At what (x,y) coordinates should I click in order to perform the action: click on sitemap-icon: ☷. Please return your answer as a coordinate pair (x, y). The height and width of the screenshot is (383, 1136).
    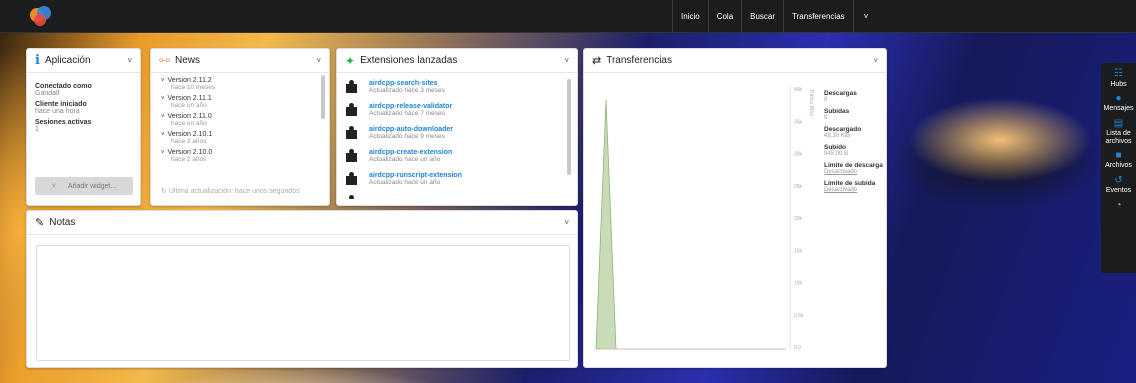
    Looking at the image, I should click on (1118, 73).